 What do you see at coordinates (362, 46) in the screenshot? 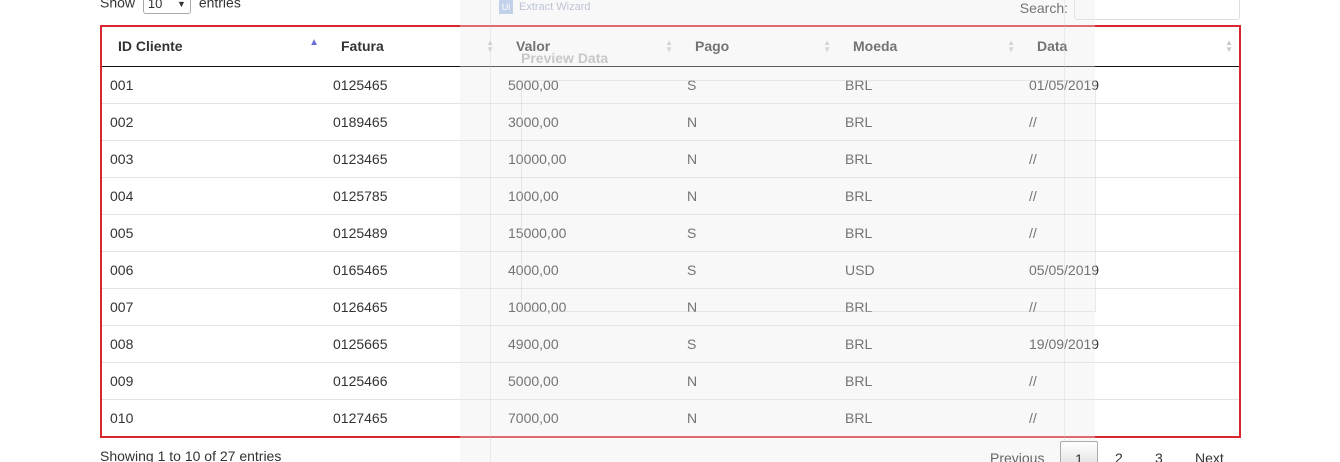
I see `header-label: Fatura` at bounding box center [362, 46].